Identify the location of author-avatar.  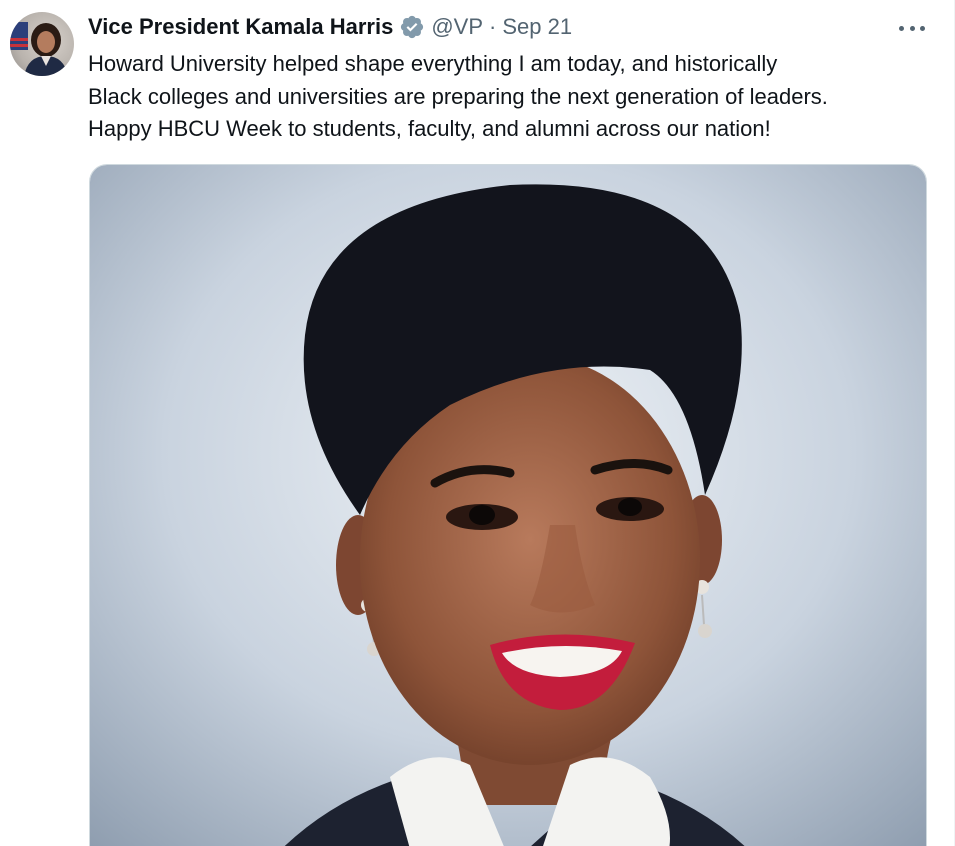
(42, 44).